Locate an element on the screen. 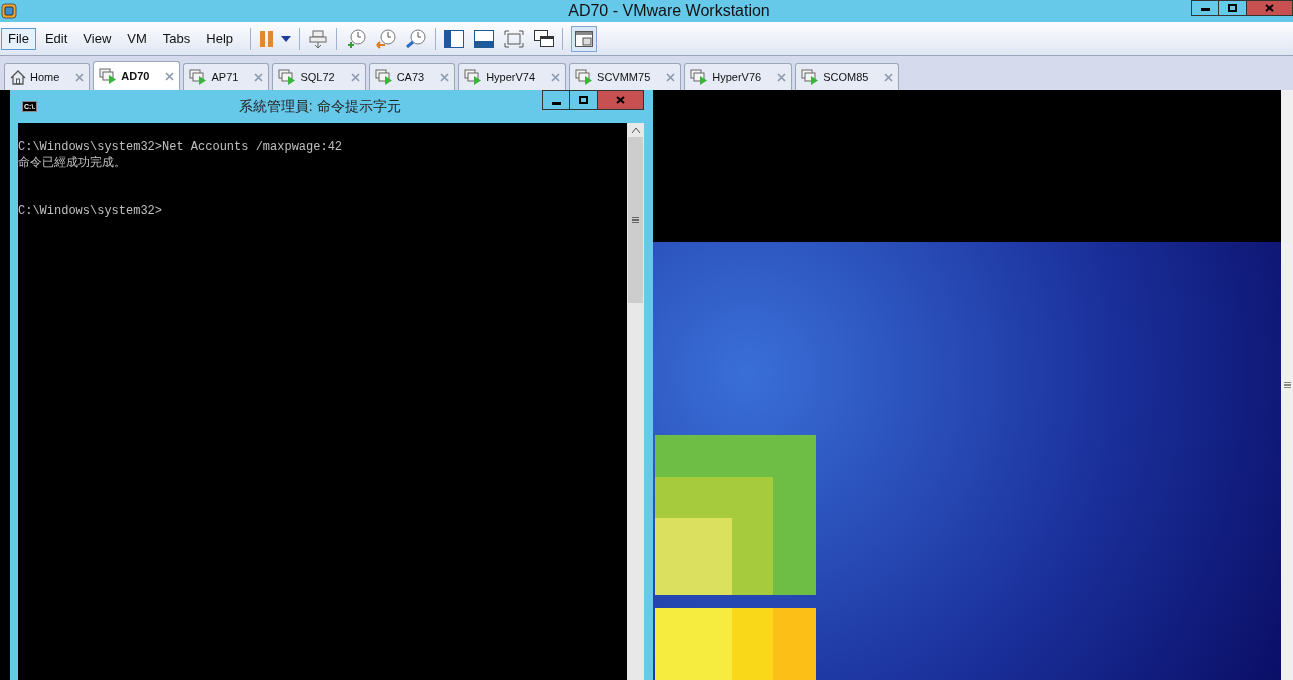 This screenshot has height=680, width=1293. vm-tab: Home is located at coordinates (47, 76).